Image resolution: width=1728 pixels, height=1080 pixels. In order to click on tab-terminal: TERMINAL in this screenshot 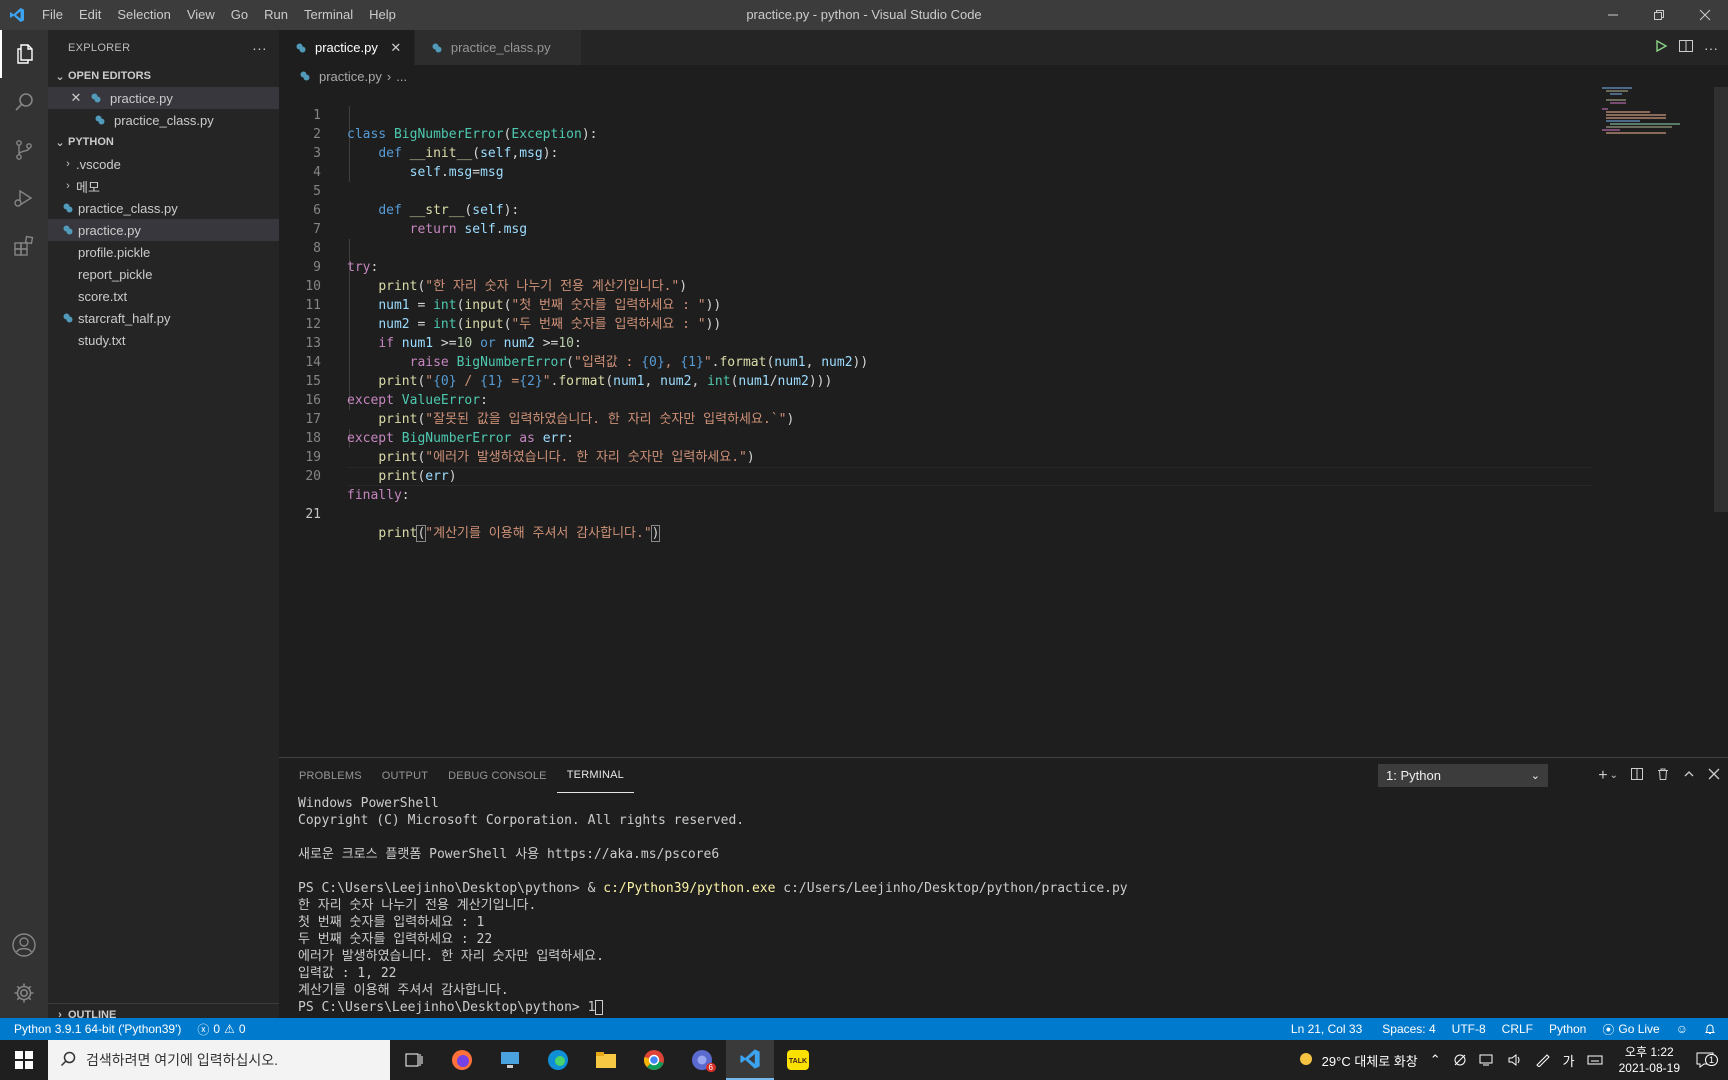, I will do `click(595, 775)`.